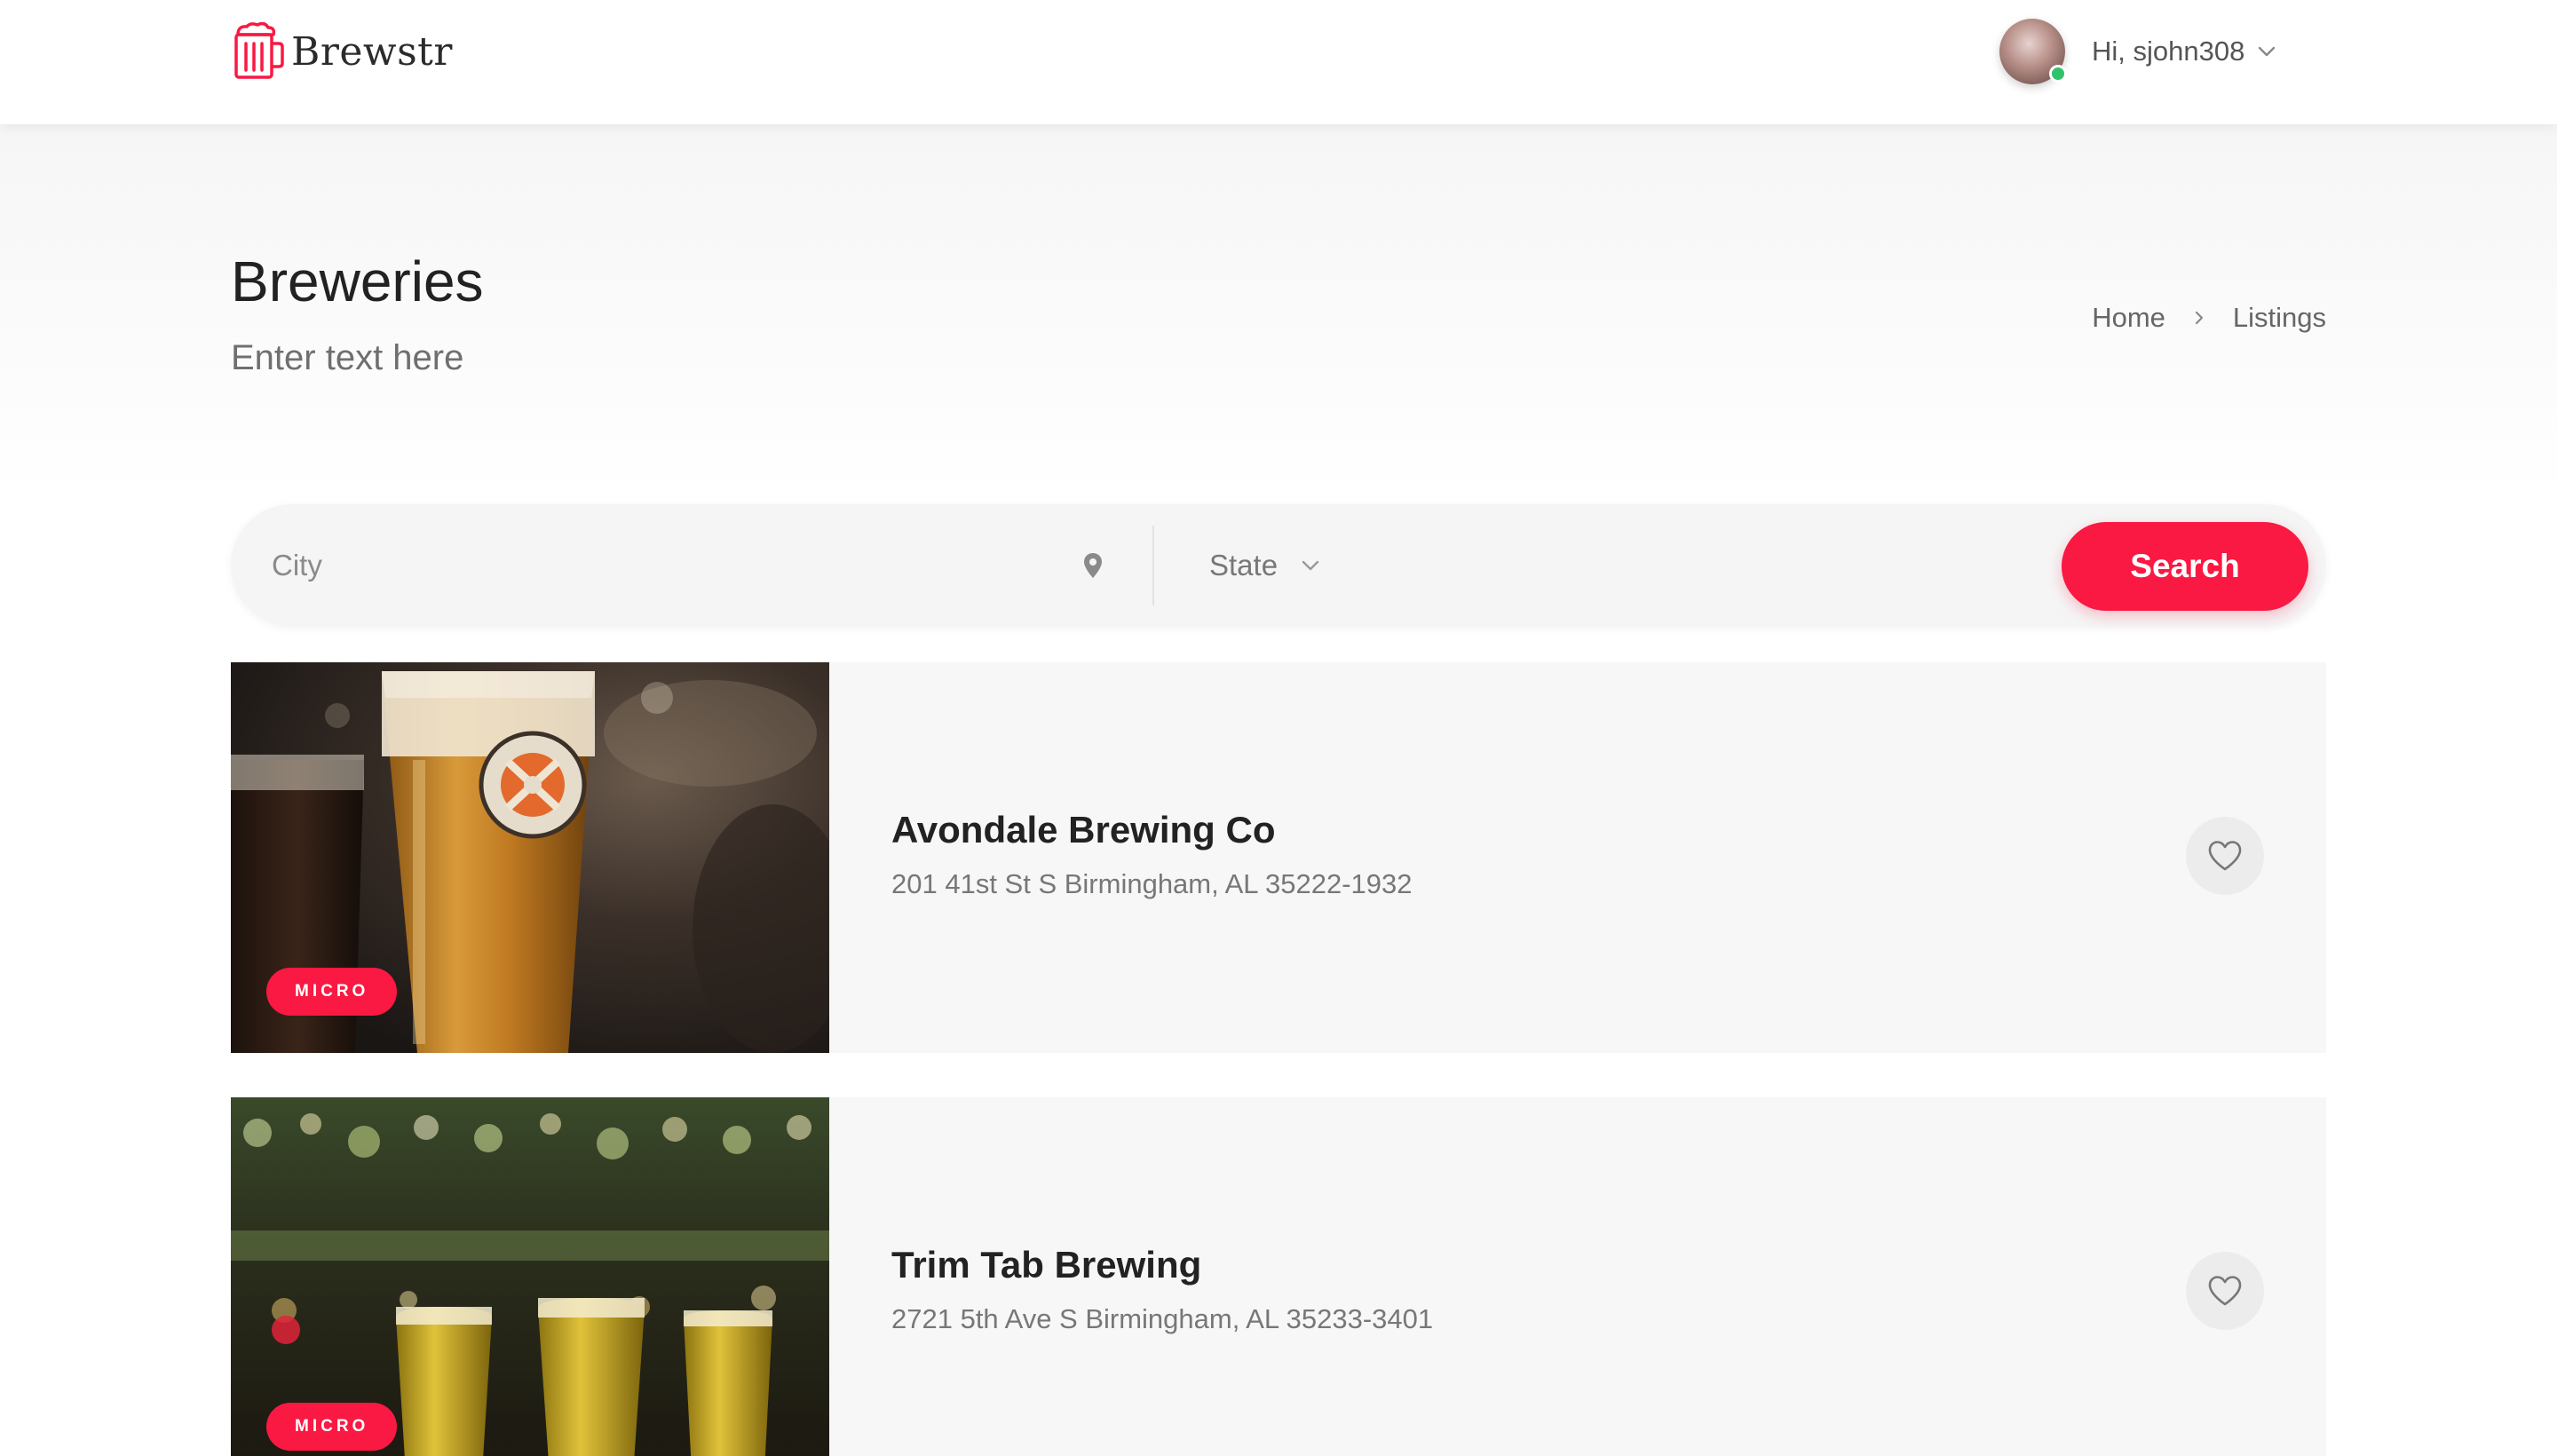  Describe the element at coordinates (2209, 318) in the screenshot. I see `breadcrumb: Home Listings` at that location.